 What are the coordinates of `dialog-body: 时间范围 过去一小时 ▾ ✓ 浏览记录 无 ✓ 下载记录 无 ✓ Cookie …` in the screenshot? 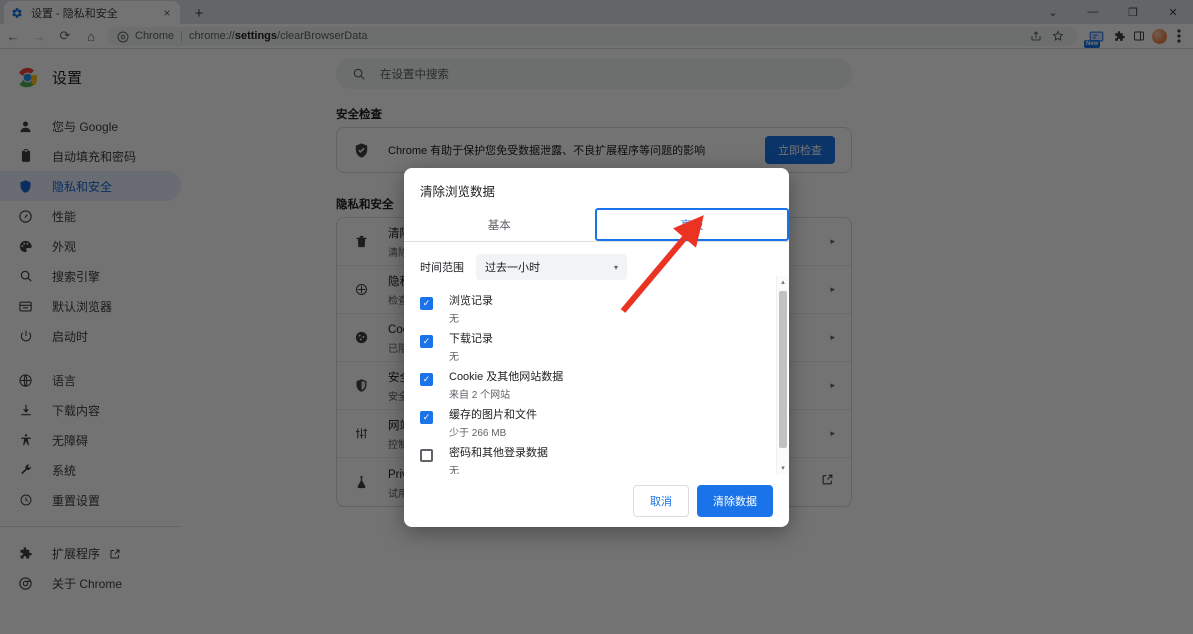 It's located at (596, 358).